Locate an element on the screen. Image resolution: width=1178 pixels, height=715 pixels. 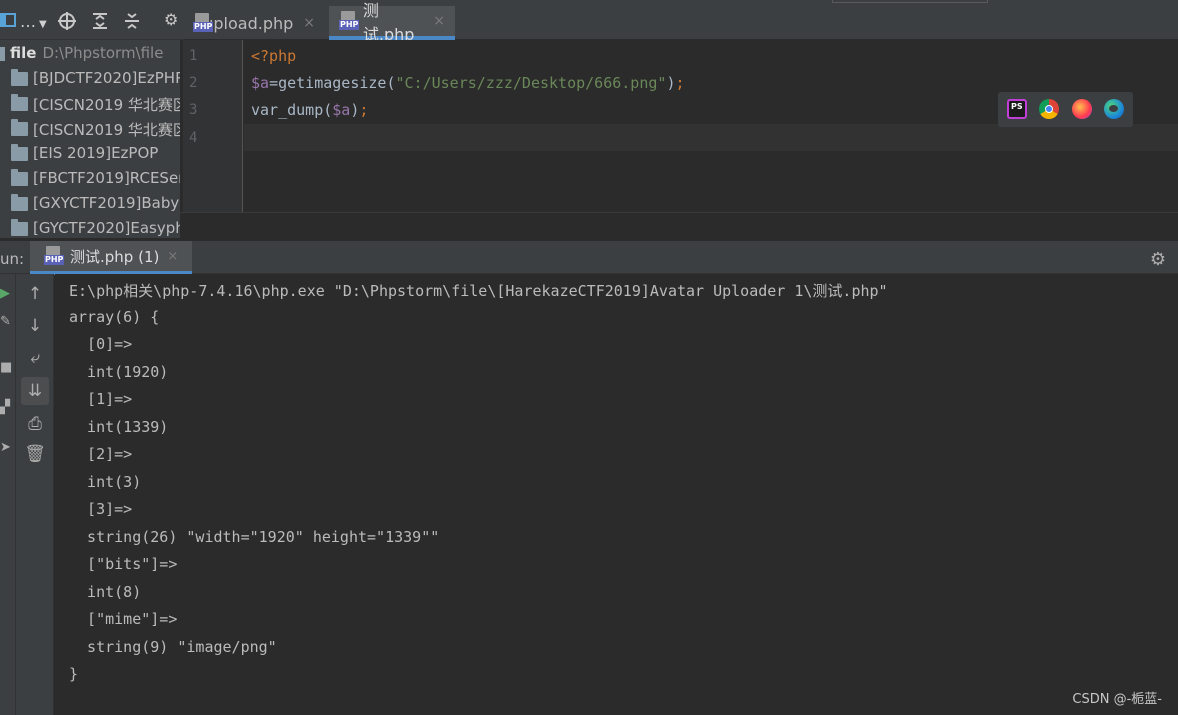
tree-item-label: [GXYCTF2019]Babys is located at coordinates (106, 203).